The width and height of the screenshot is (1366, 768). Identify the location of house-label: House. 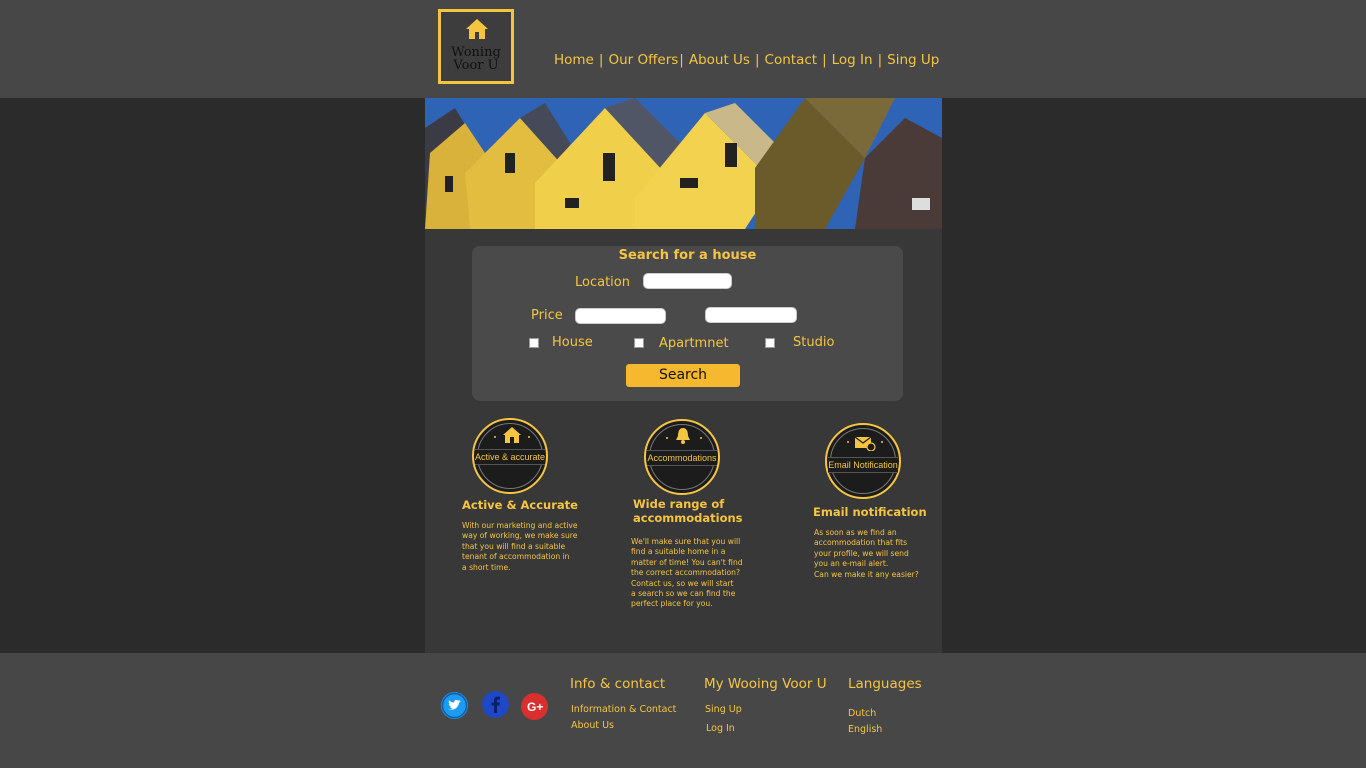
(572, 342).